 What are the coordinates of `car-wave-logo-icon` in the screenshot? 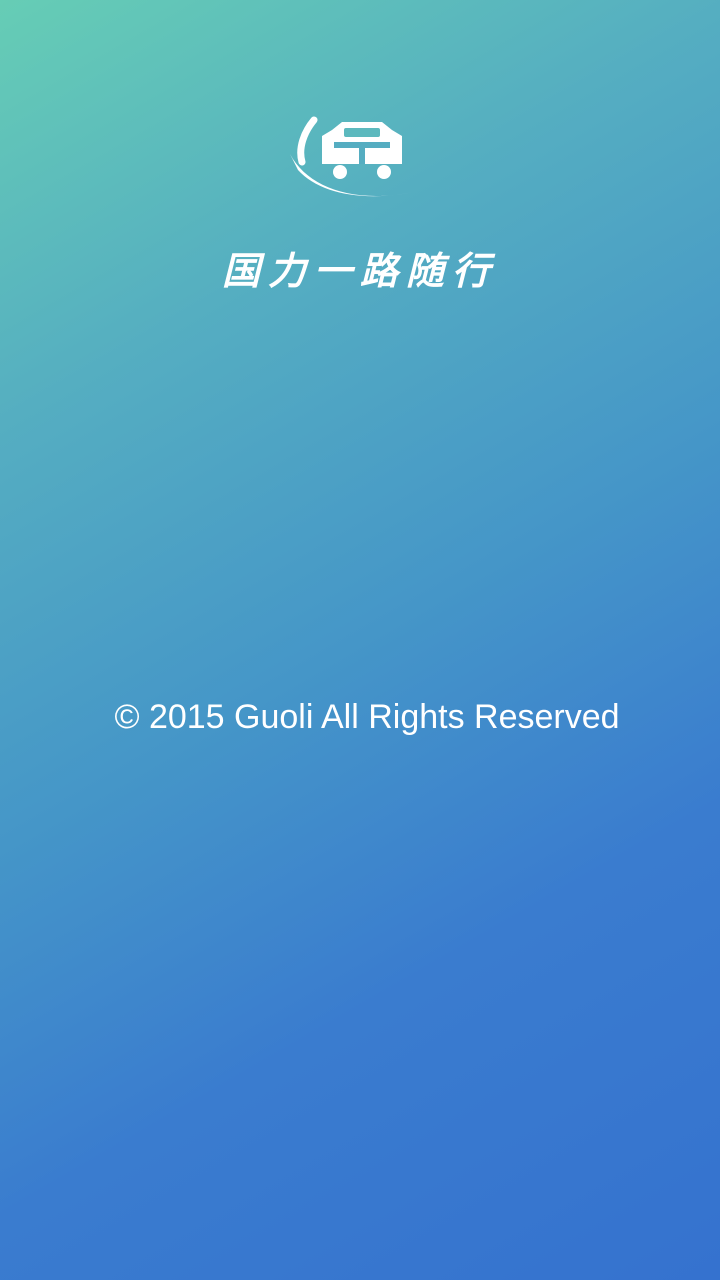 It's located at (352, 156).